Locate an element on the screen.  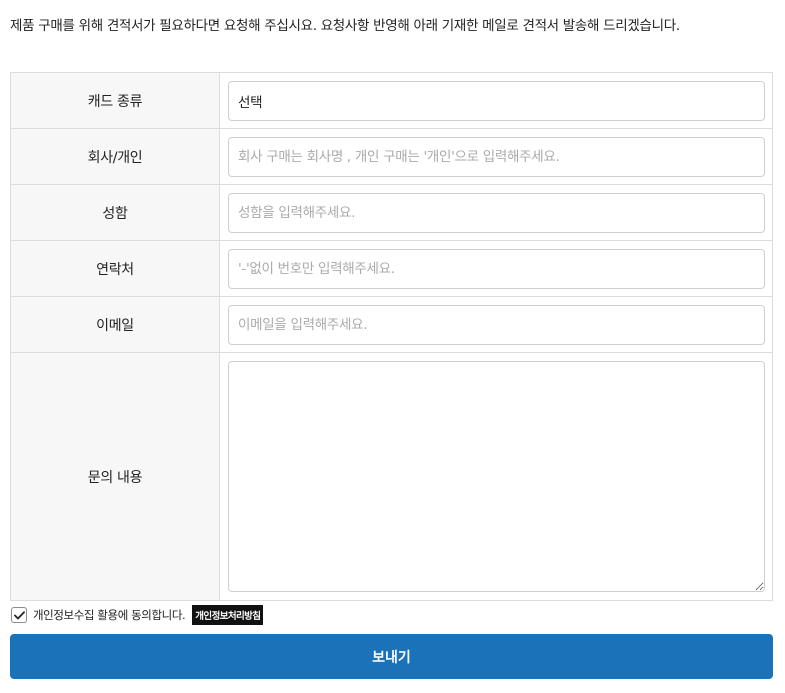
name-label: 성함 is located at coordinates (115, 212).